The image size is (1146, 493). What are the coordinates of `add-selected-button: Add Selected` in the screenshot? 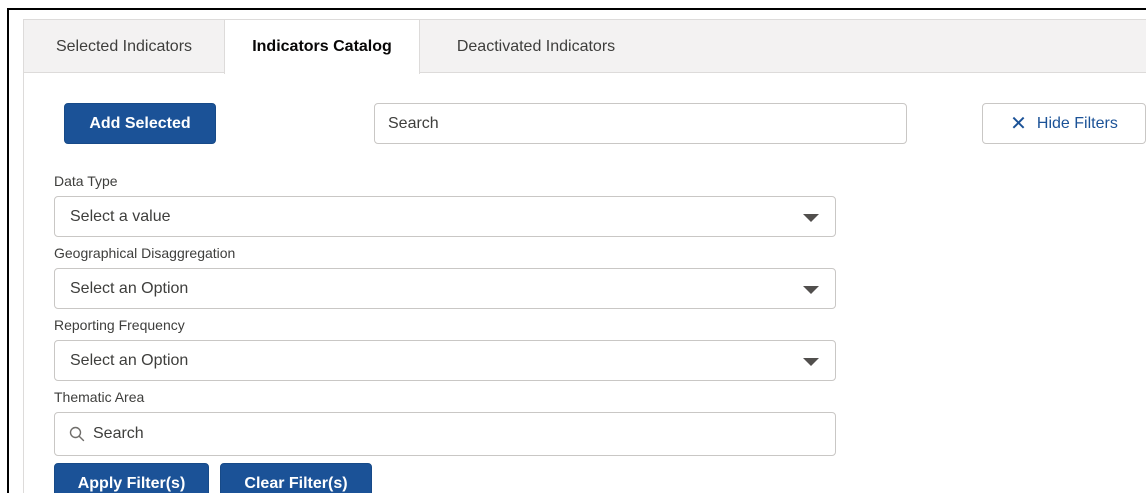 It's located at (140, 123).